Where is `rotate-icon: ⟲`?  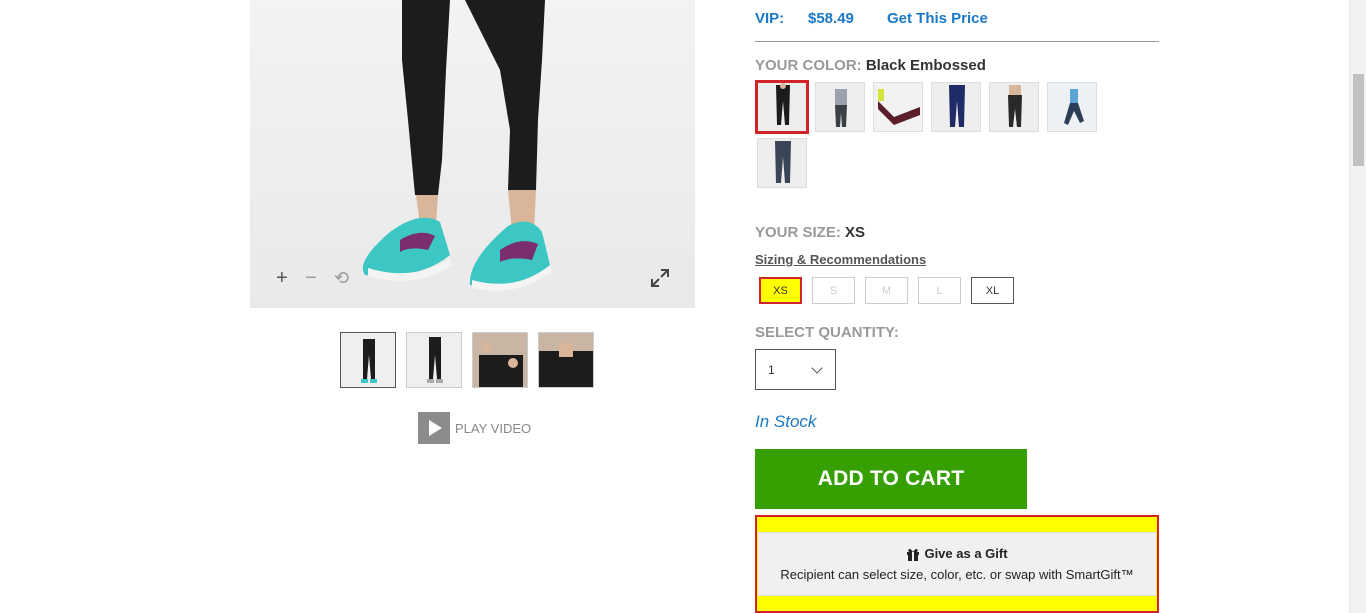
rotate-icon: ⟲ is located at coordinates (341, 278).